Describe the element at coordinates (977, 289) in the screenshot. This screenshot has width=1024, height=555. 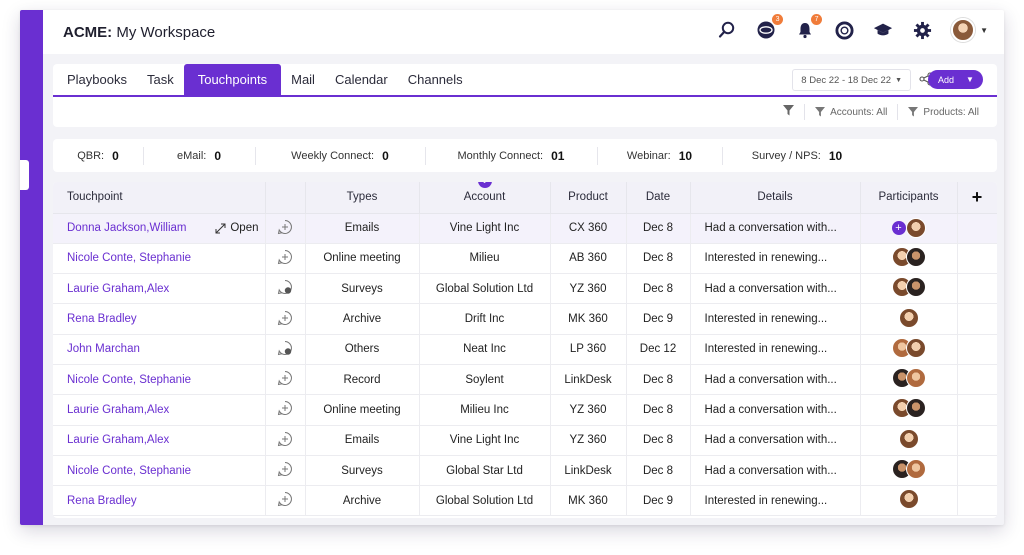
I see `empty-cell` at that location.